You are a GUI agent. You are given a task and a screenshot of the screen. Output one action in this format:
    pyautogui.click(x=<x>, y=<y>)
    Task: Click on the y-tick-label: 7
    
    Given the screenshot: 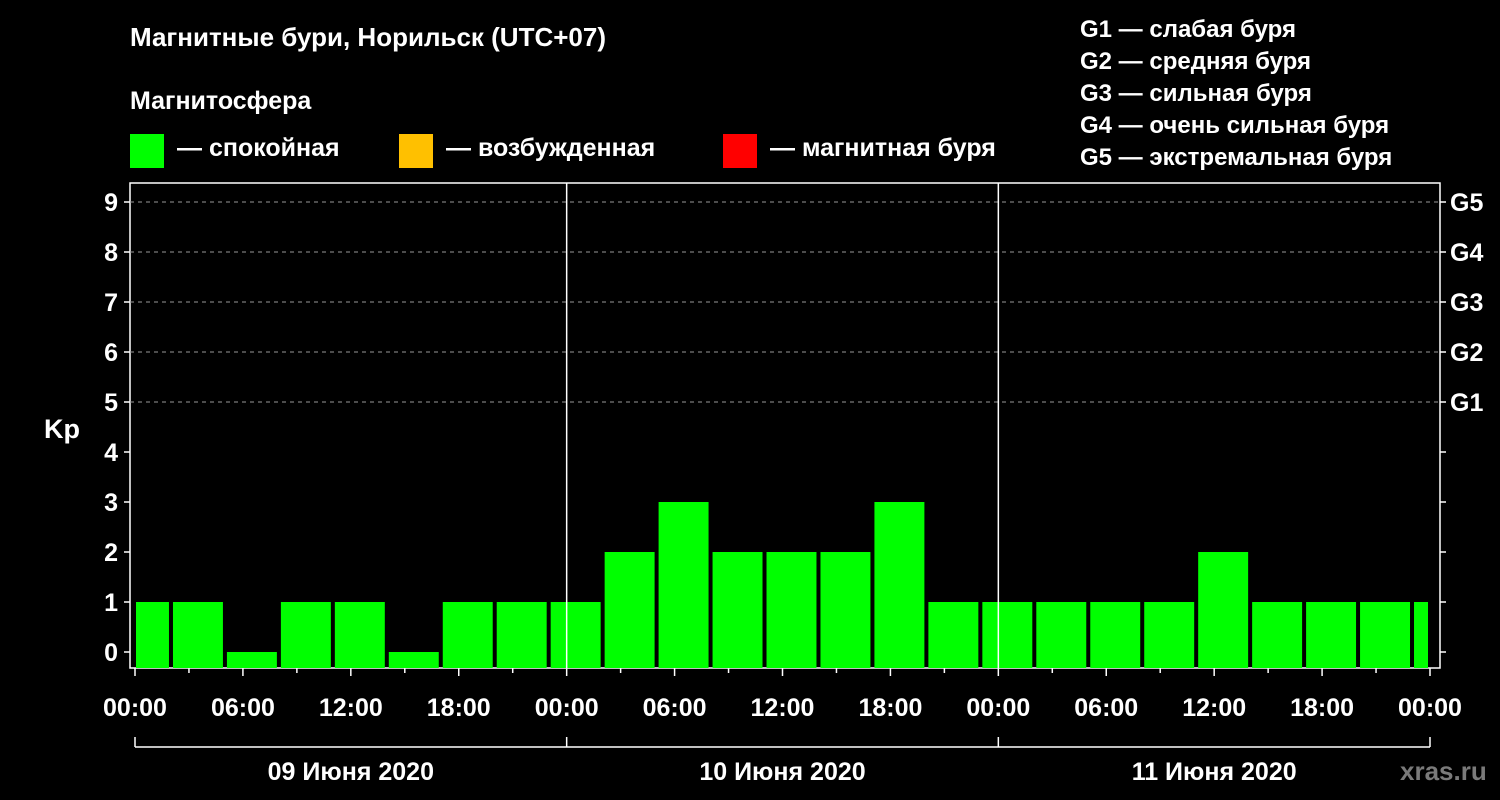 What is the action you would take?
    pyautogui.click(x=111, y=303)
    